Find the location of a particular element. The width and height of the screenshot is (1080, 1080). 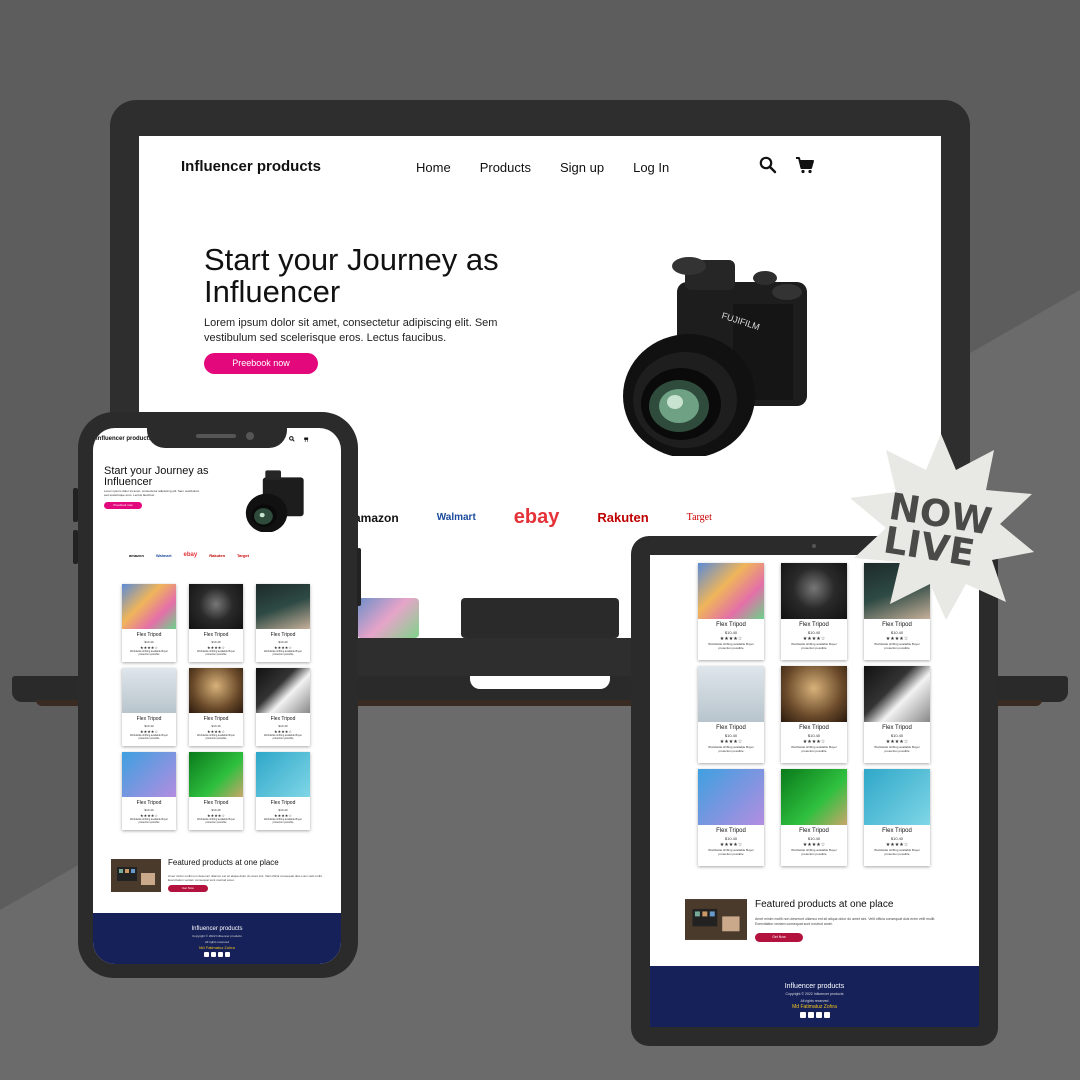

featured-title: Featured products at one place is located at coordinates (223, 862).